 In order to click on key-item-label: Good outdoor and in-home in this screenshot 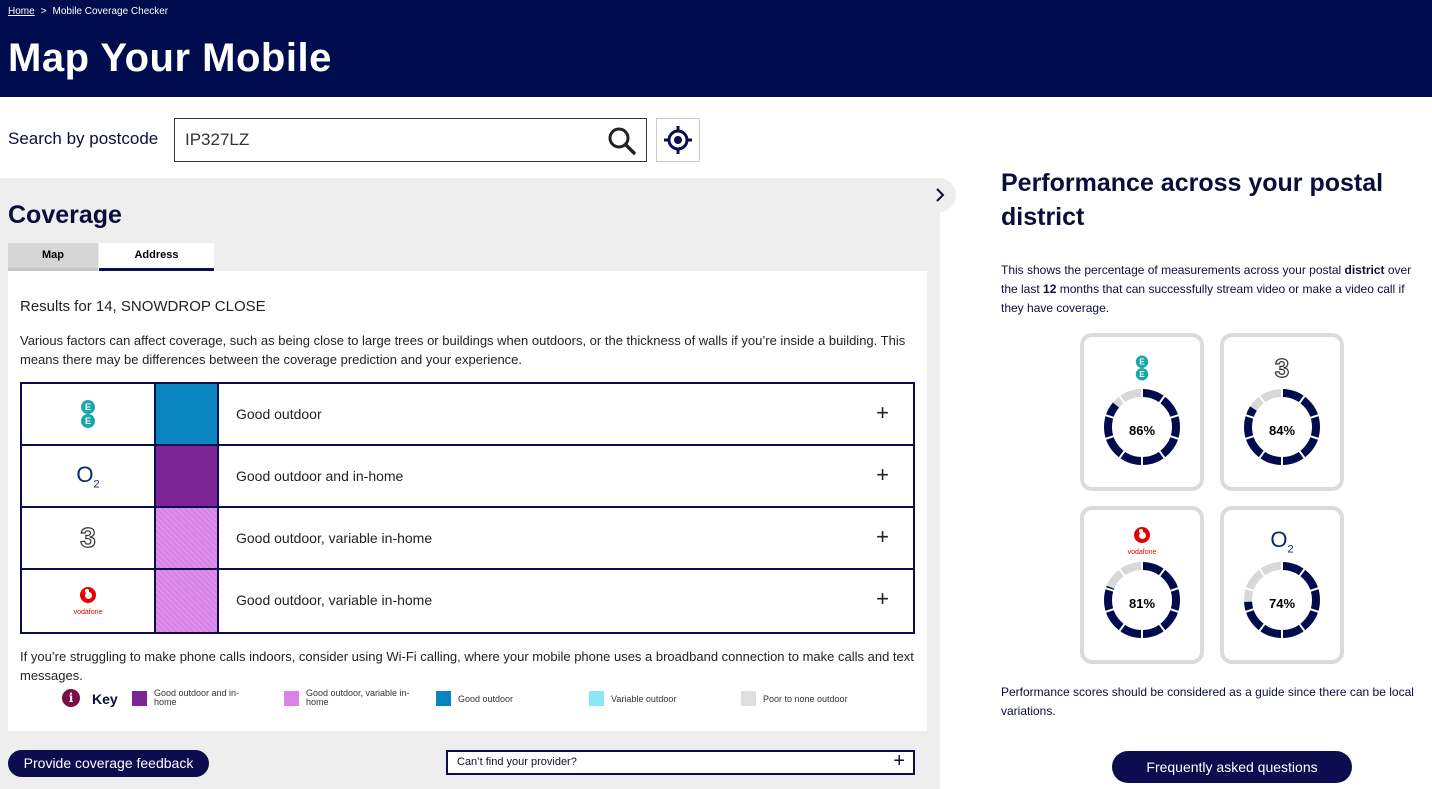, I will do `click(197, 697)`.